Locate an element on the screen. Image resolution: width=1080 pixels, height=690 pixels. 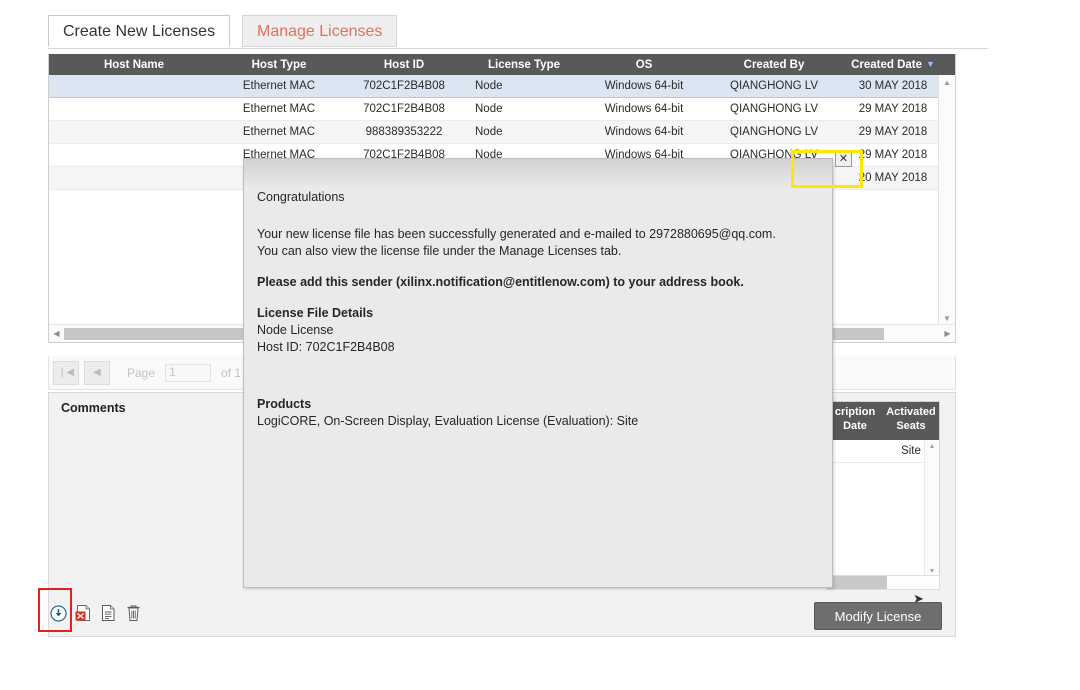
column-header-subscription-date-line2: Date is located at coordinates (855, 426).